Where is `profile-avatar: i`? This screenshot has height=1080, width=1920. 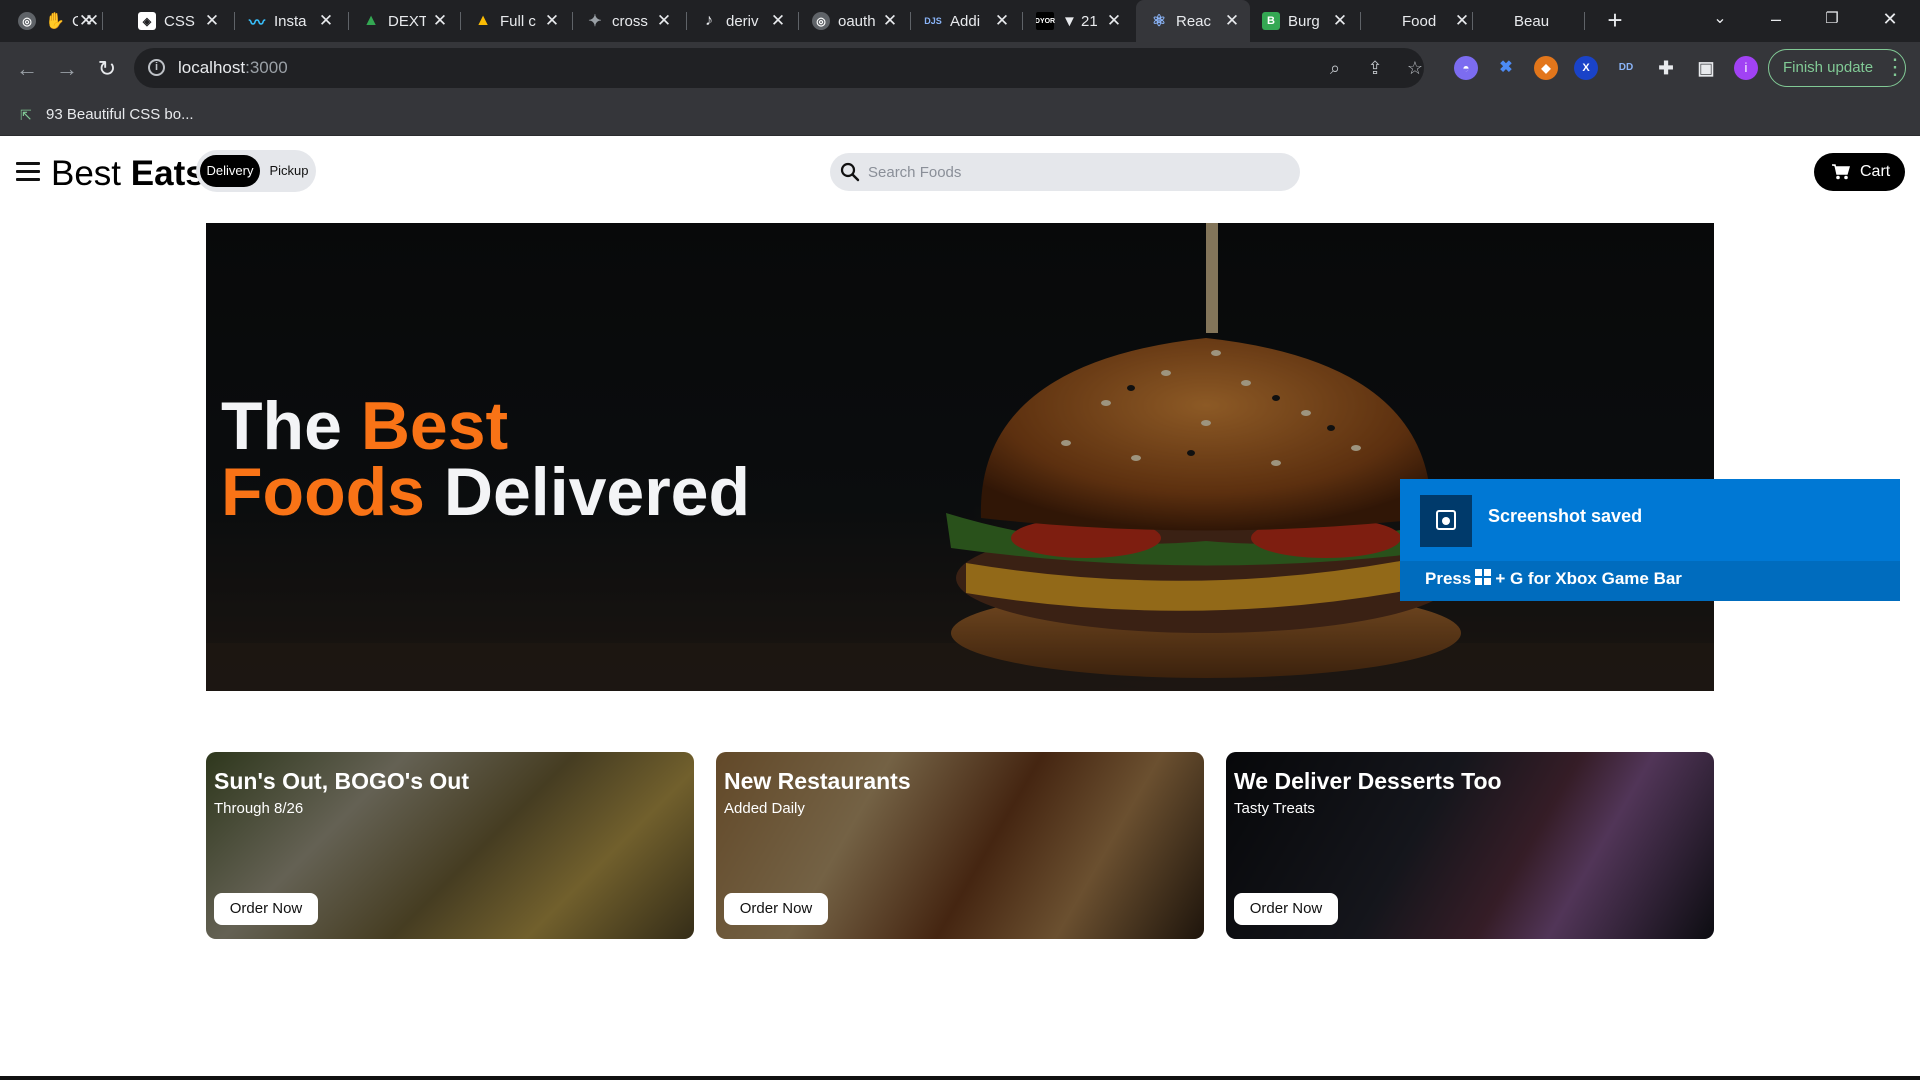 profile-avatar: i is located at coordinates (1746, 68).